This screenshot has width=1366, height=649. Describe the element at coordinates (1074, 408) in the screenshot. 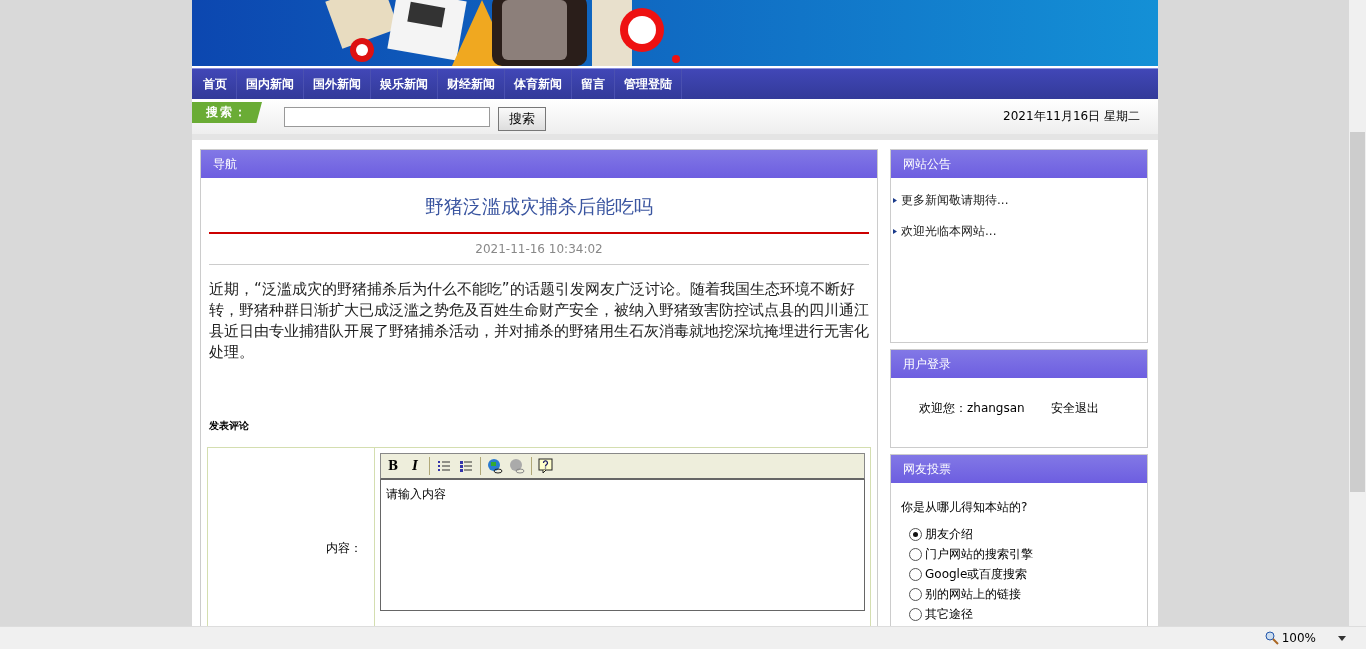

I see `logout-link: 安全退出` at that location.